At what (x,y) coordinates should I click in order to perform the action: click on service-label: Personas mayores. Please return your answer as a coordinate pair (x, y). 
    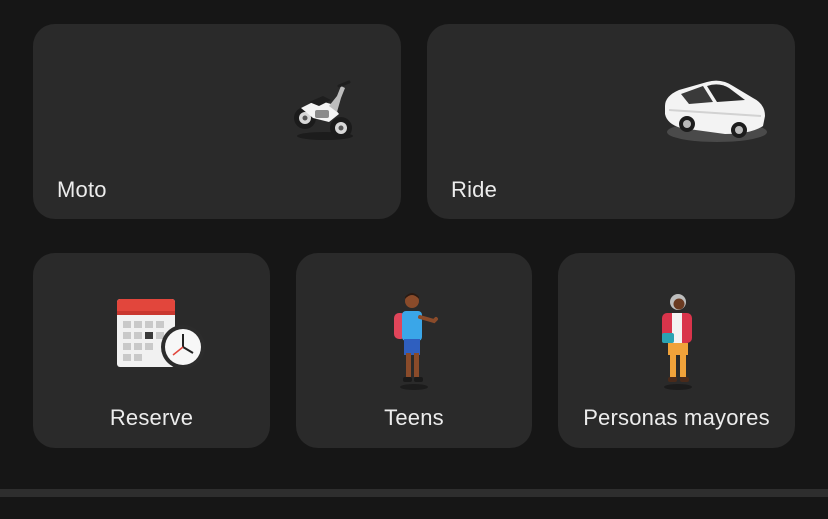
    Looking at the image, I should click on (676, 417).